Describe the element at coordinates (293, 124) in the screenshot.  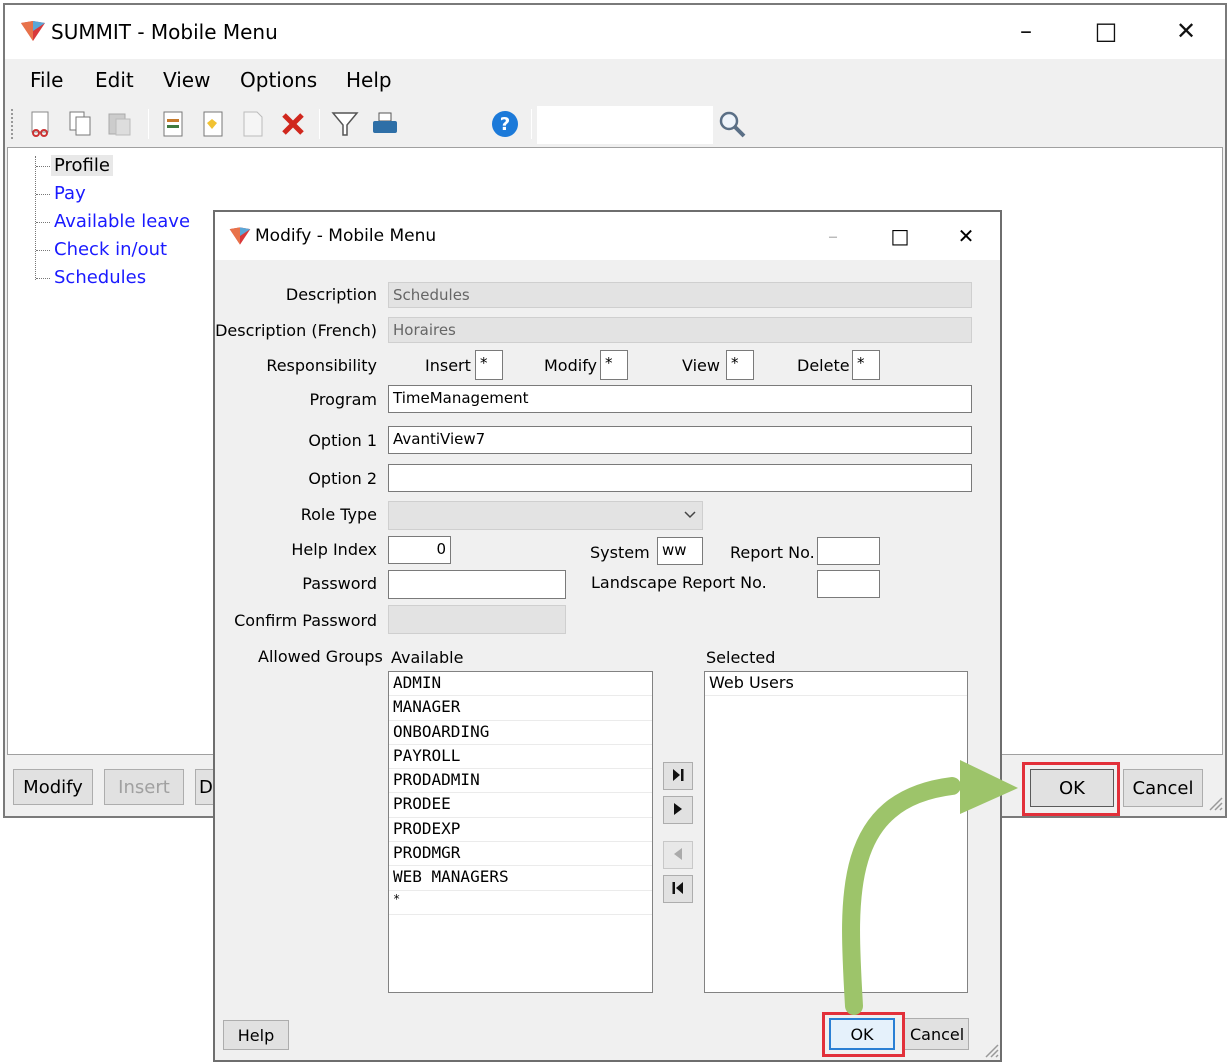
I see `delete-icon` at that location.